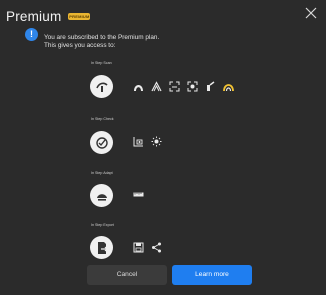 This screenshot has height=295, width=326. I want to click on check-view-icon, so click(138, 141).